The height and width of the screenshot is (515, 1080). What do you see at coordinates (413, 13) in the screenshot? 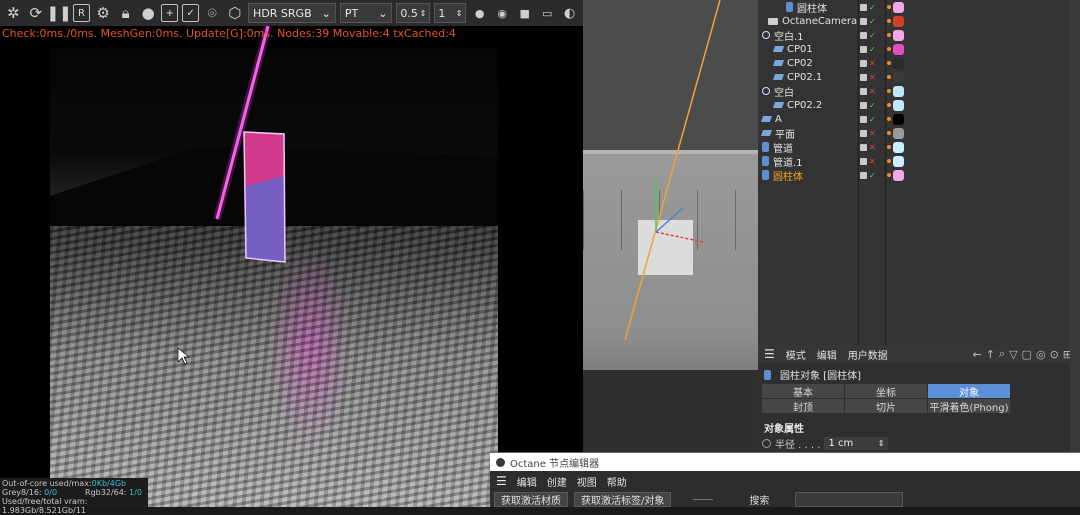
I see `value1-stepper: 0.5 ⇕` at bounding box center [413, 13].